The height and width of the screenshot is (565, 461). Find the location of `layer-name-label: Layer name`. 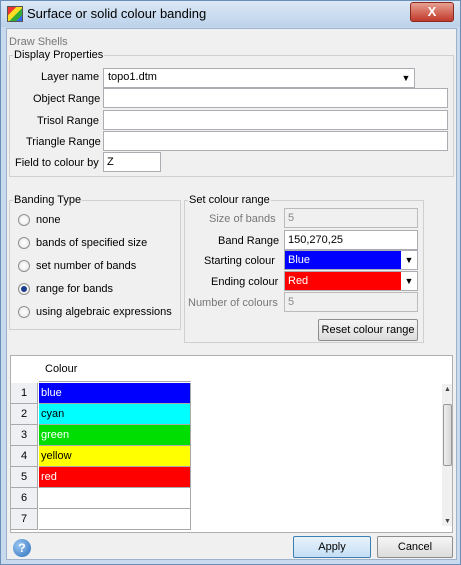

layer-name-label: Layer name is located at coordinates (70, 77).